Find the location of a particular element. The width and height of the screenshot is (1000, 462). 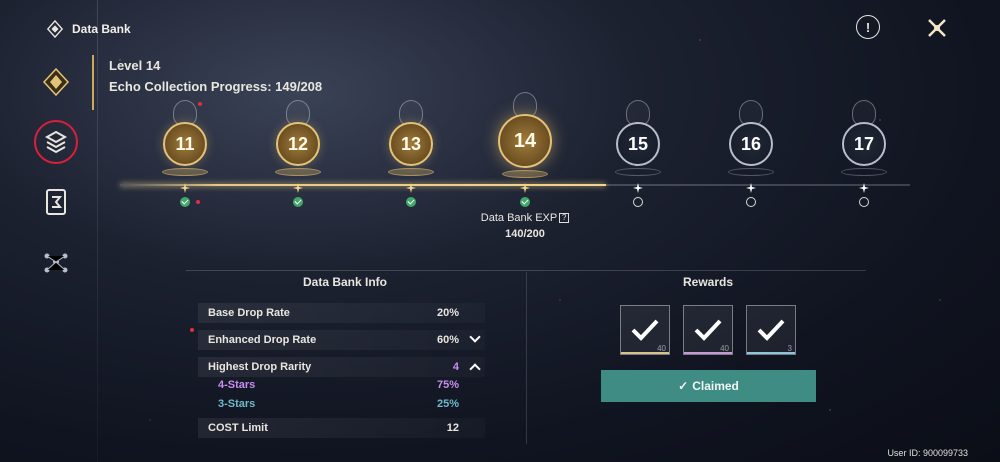

close-button is located at coordinates (937, 28).